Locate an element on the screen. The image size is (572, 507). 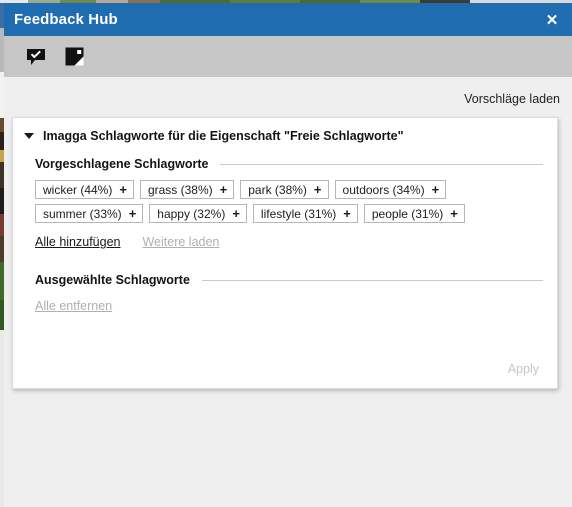
suggested-tag-chip: wicker (44%) + is located at coordinates (84, 189).